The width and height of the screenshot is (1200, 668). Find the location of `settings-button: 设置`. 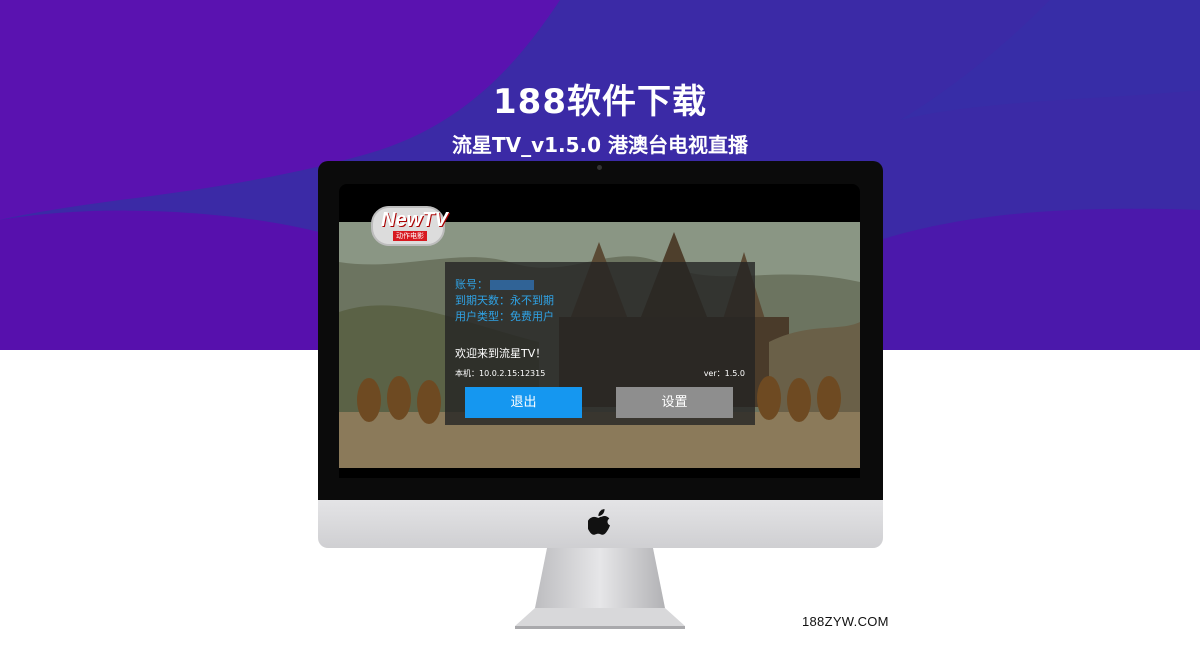

settings-button: 设置 is located at coordinates (674, 402).